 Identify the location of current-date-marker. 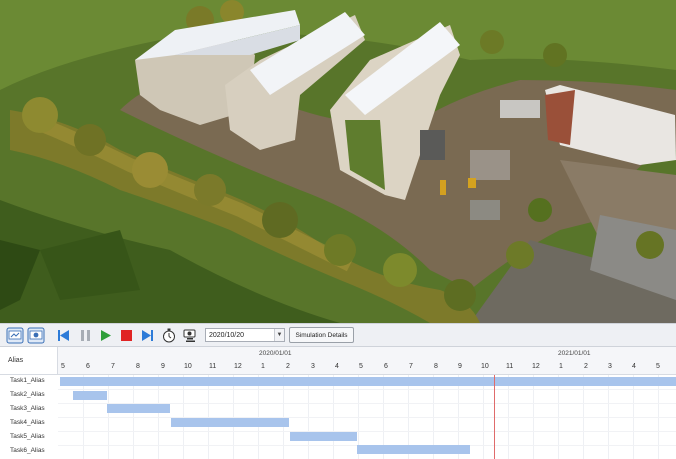
(494, 417).